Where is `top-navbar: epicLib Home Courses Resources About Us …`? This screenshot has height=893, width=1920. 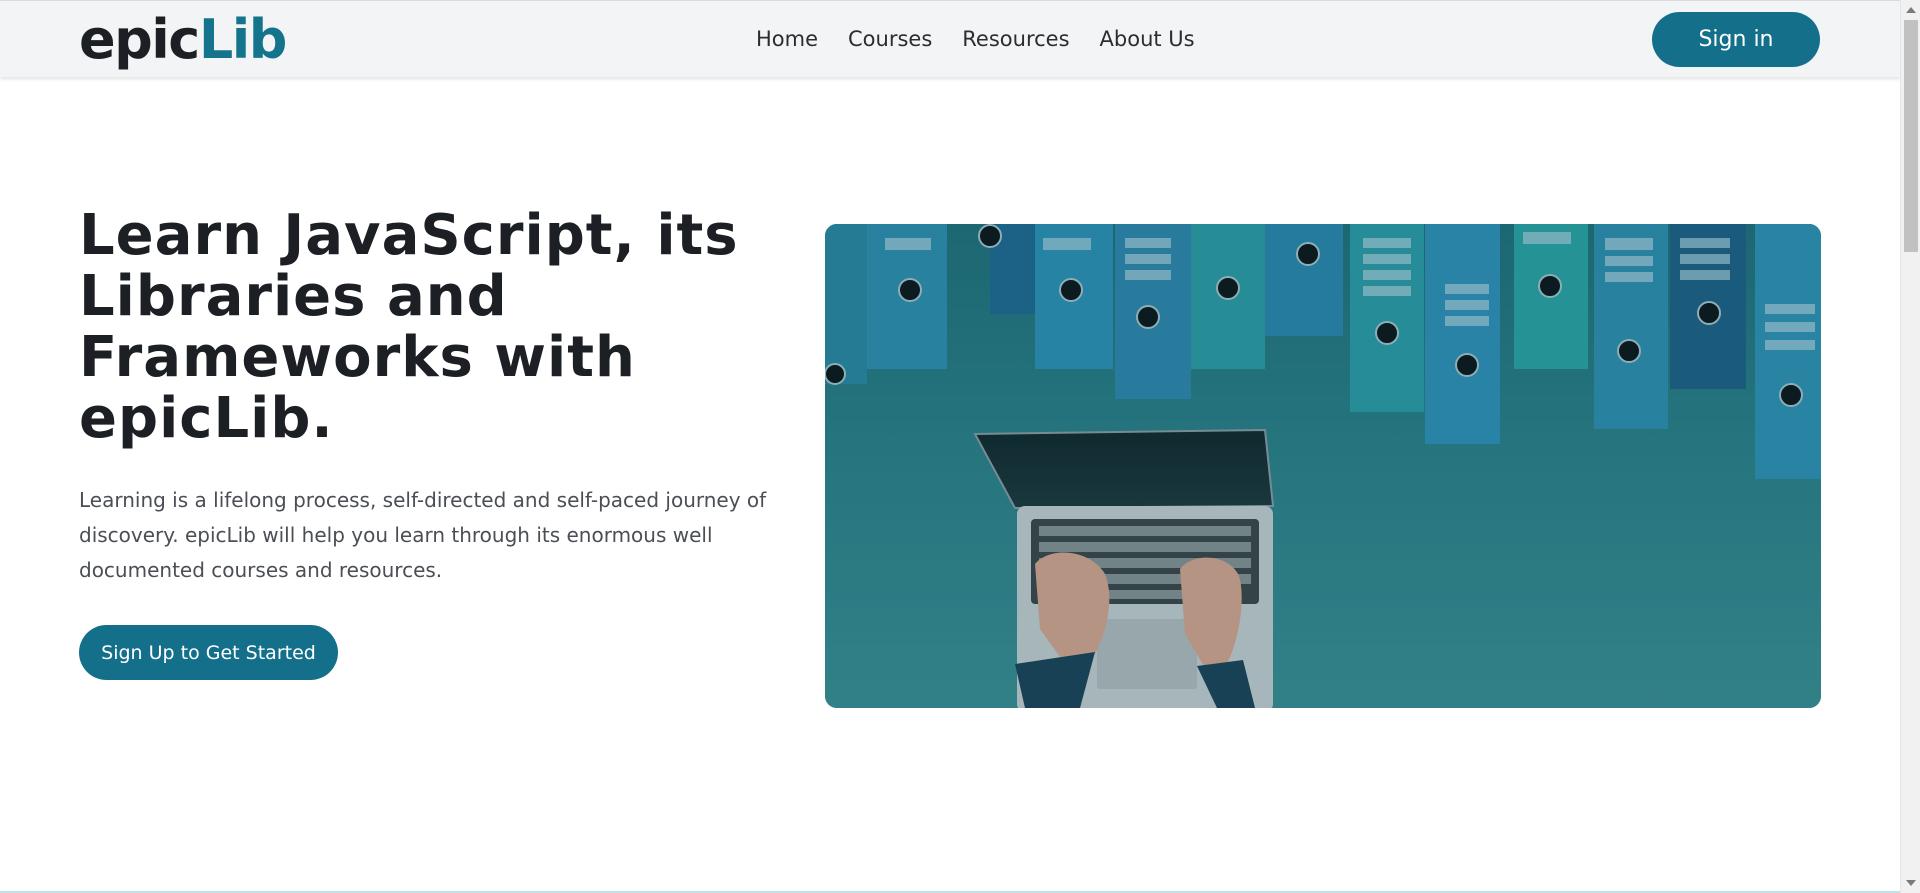
top-navbar: epicLib Home Courses Resources About Us … is located at coordinates (950, 38).